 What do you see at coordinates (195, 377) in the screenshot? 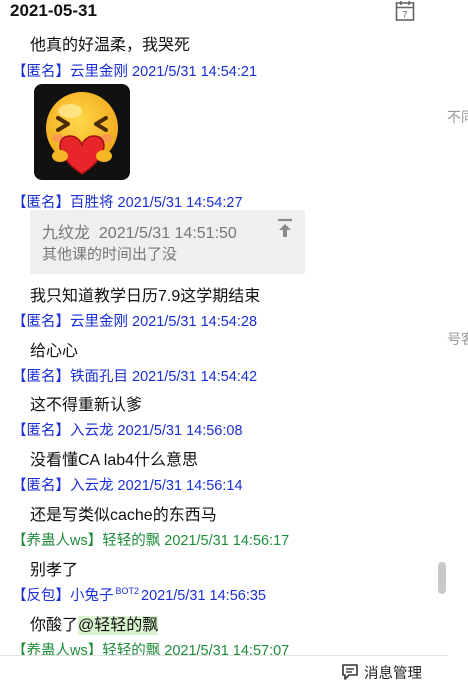
I see `message-time: 2021/5/31 14:54:42` at bounding box center [195, 377].